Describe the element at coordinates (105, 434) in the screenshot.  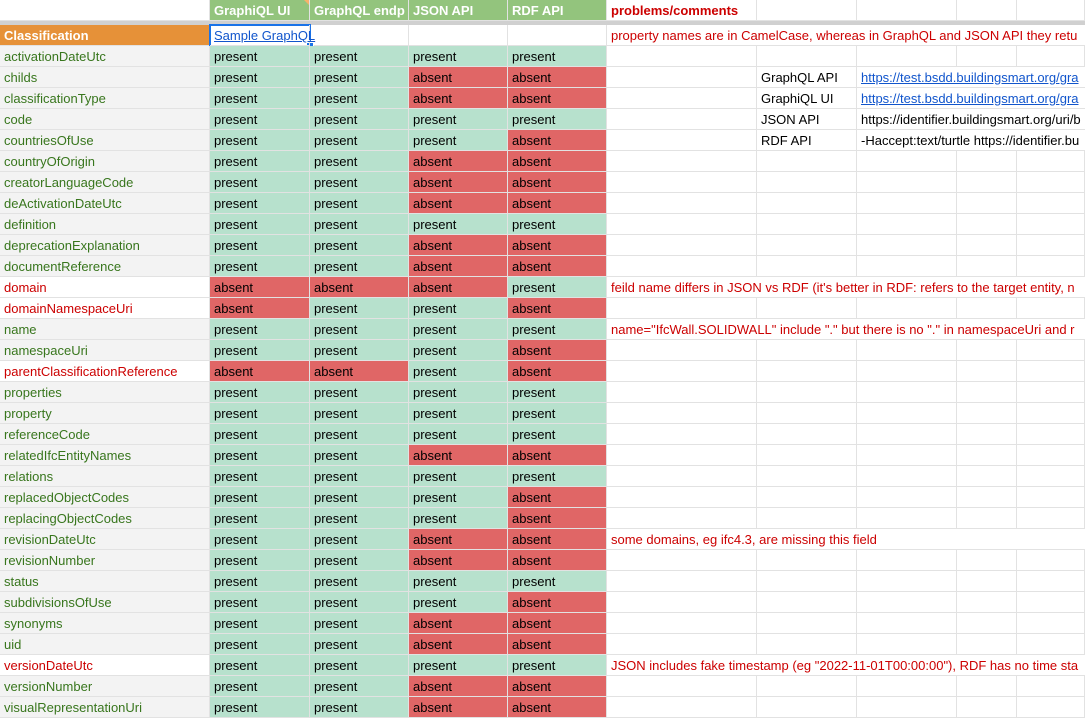
I see `field-name-cell: referenceCode` at that location.